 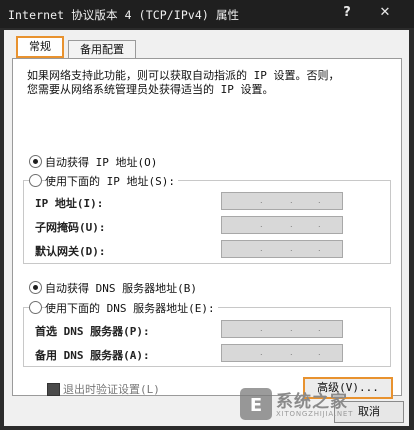 What do you see at coordinates (150, 89) in the screenshot?
I see `description-line-2: 您需要从网络系统管理员处获得适当的 IP 设置。` at bounding box center [150, 89].